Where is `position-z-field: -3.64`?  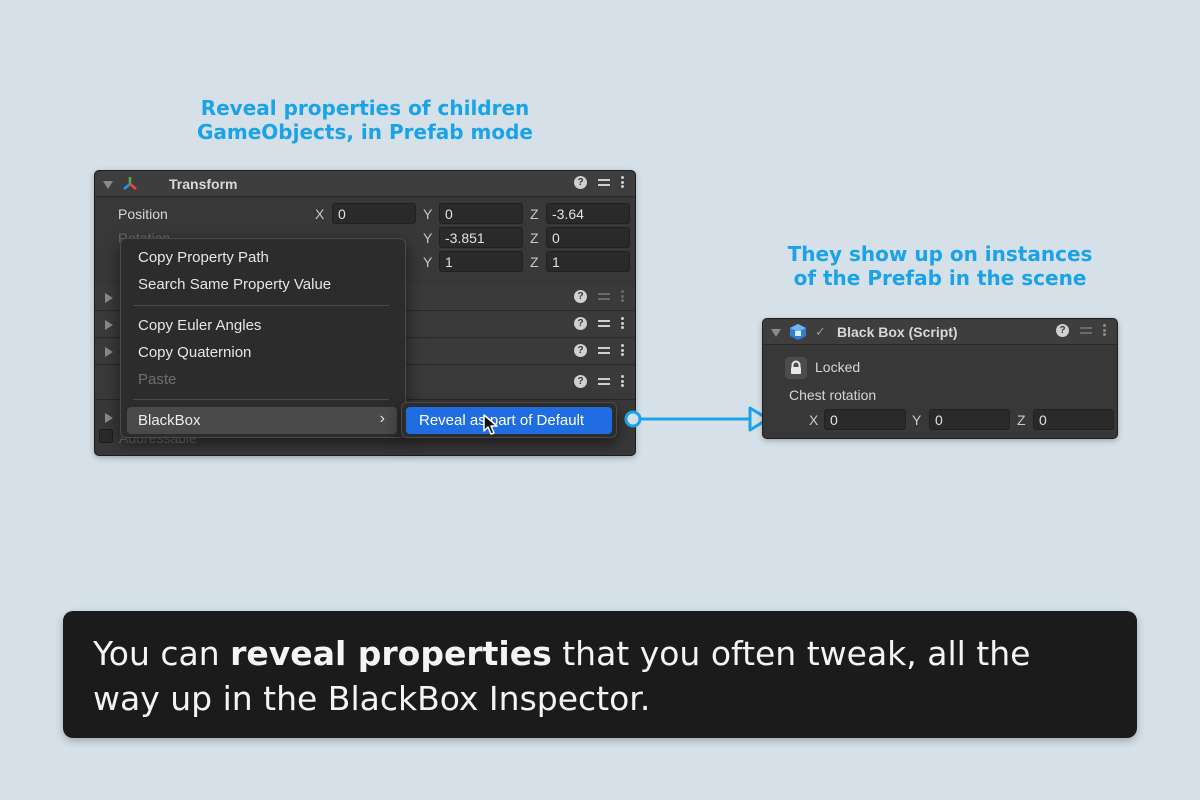
position-z-field: -3.64 is located at coordinates (588, 213).